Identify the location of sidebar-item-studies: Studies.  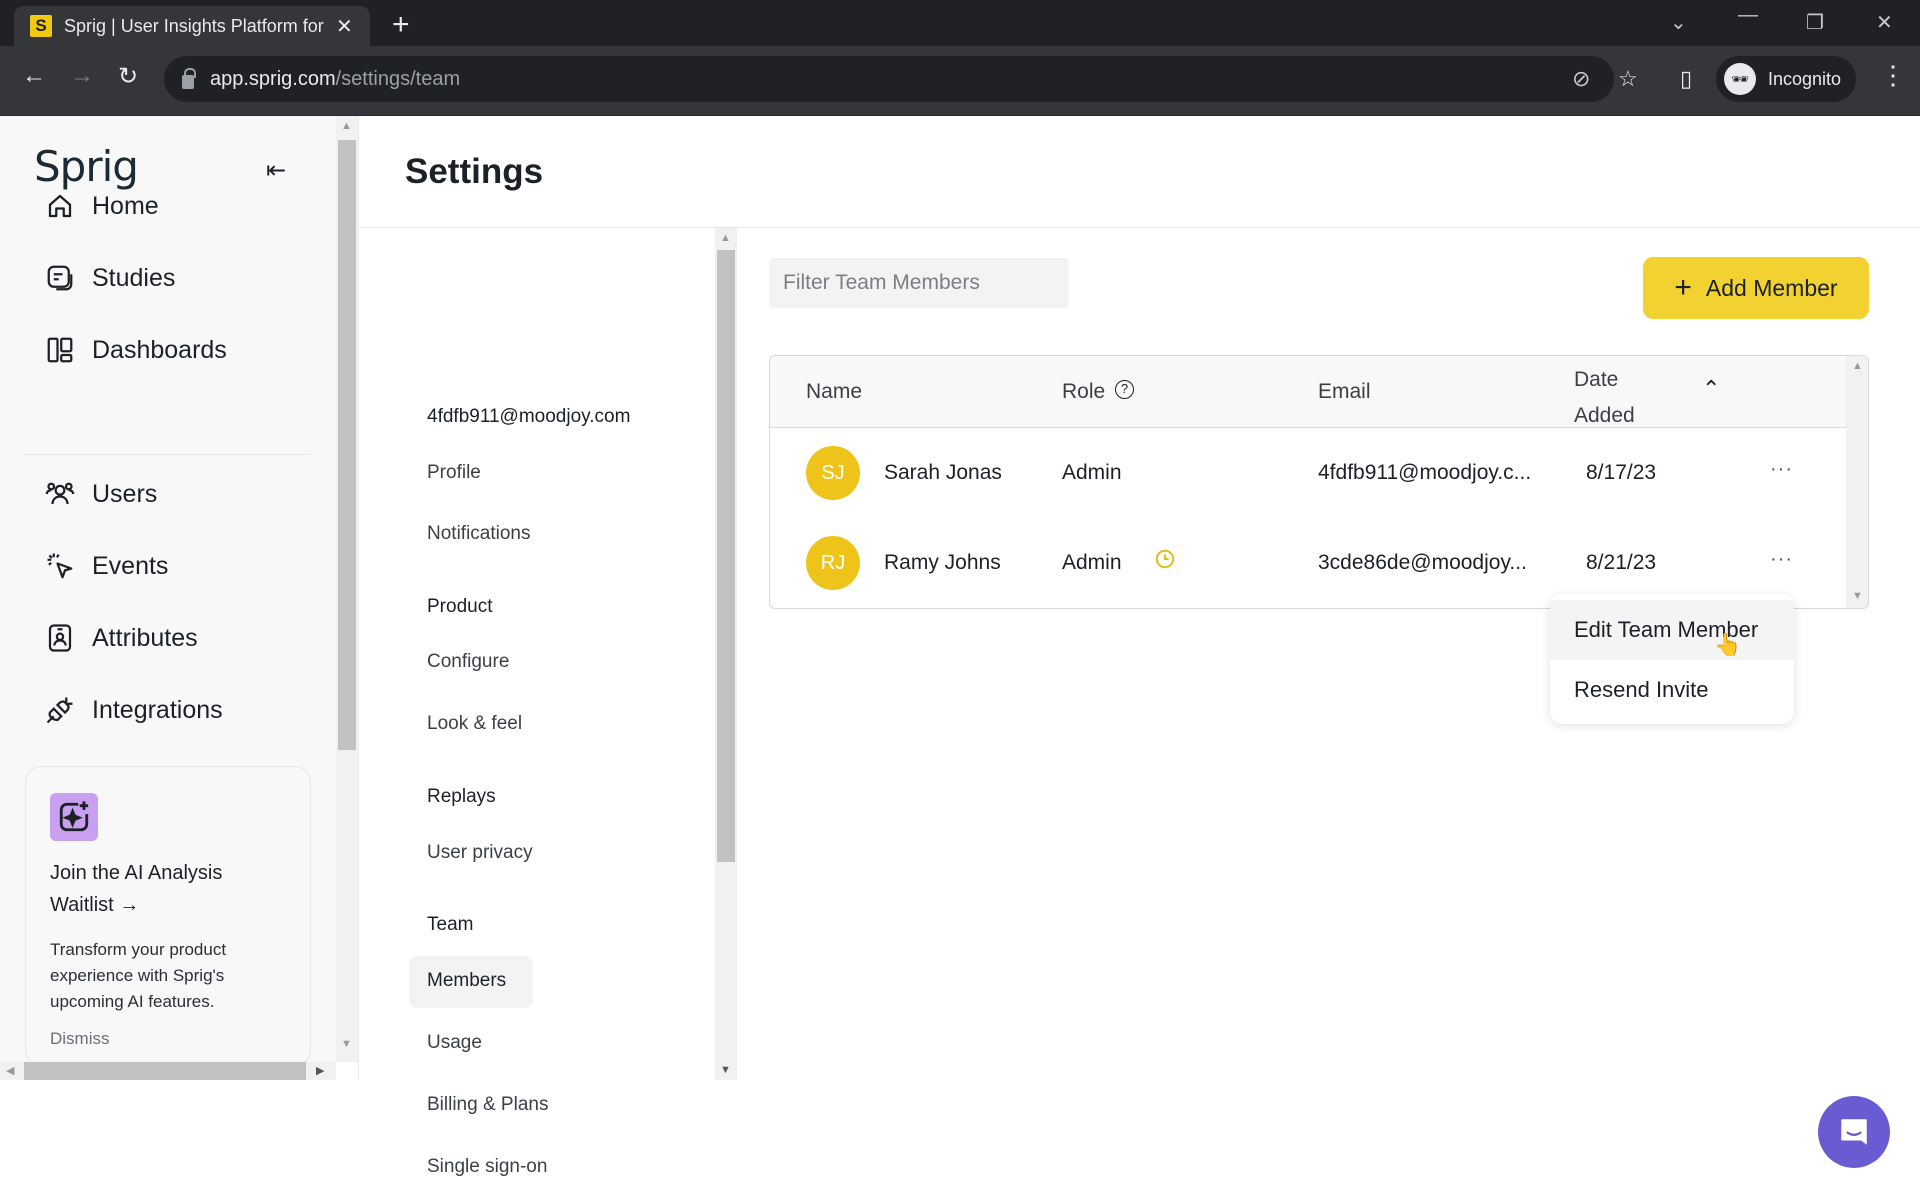
(109, 278).